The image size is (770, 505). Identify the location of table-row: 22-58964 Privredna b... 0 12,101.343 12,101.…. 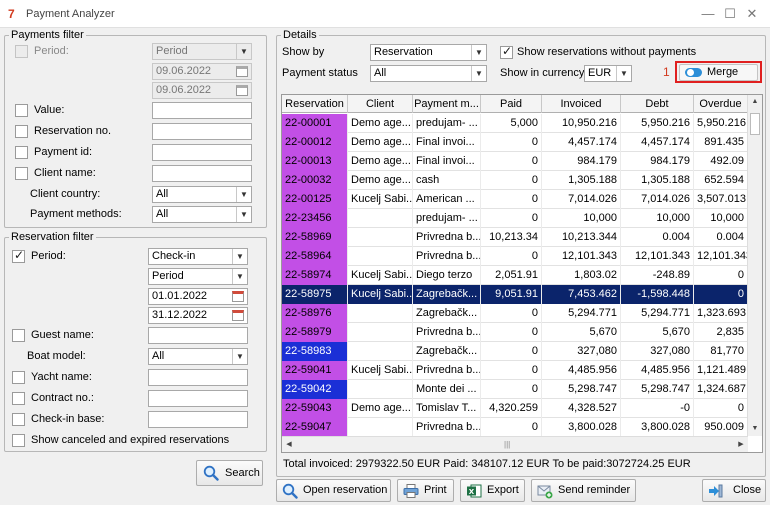
(515, 256).